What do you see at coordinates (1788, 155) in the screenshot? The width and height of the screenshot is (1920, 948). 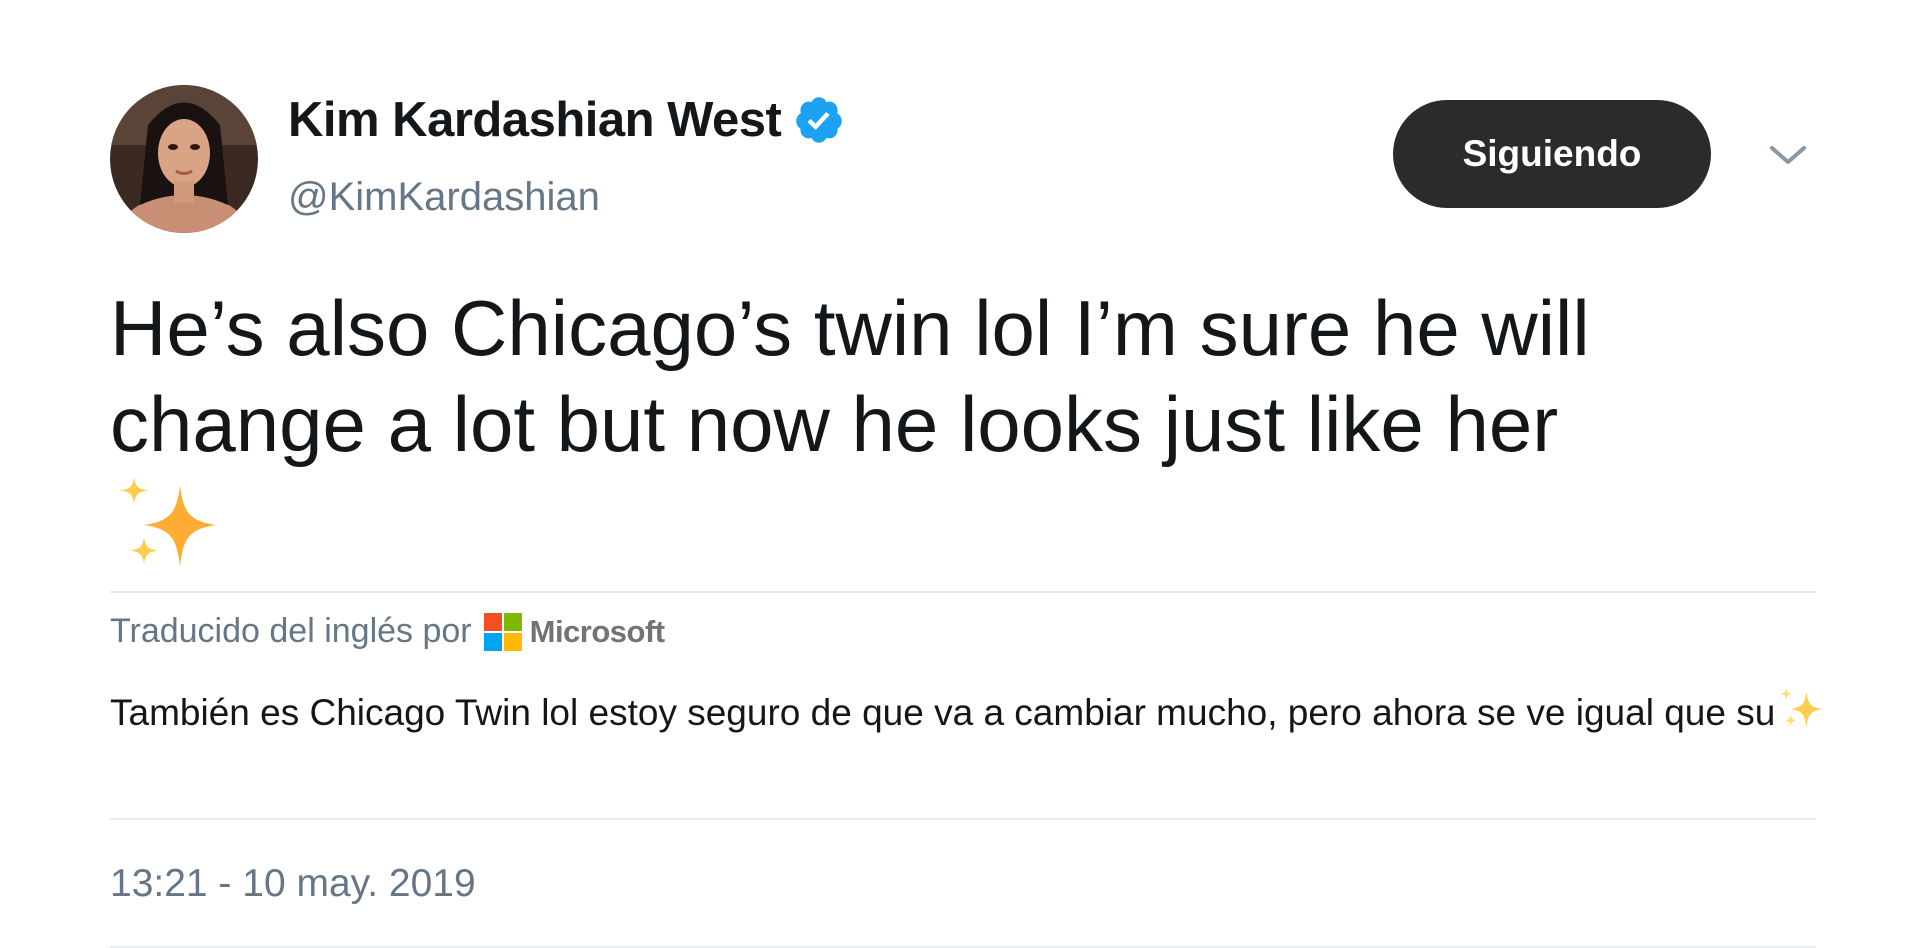 I see `chevron-down-icon` at bounding box center [1788, 155].